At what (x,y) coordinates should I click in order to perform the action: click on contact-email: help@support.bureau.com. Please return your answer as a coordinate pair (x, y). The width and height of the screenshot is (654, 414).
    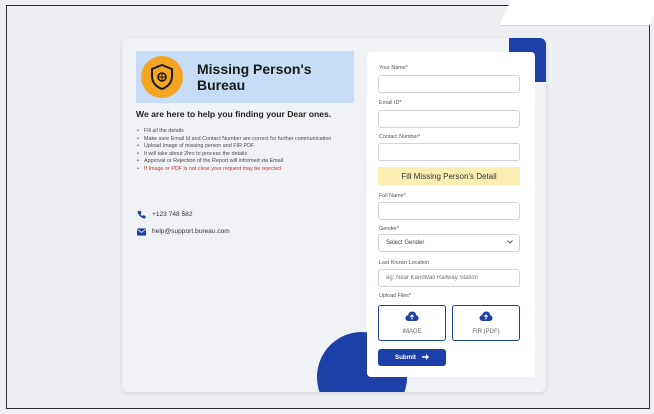
    Looking at the image, I should click on (183, 231).